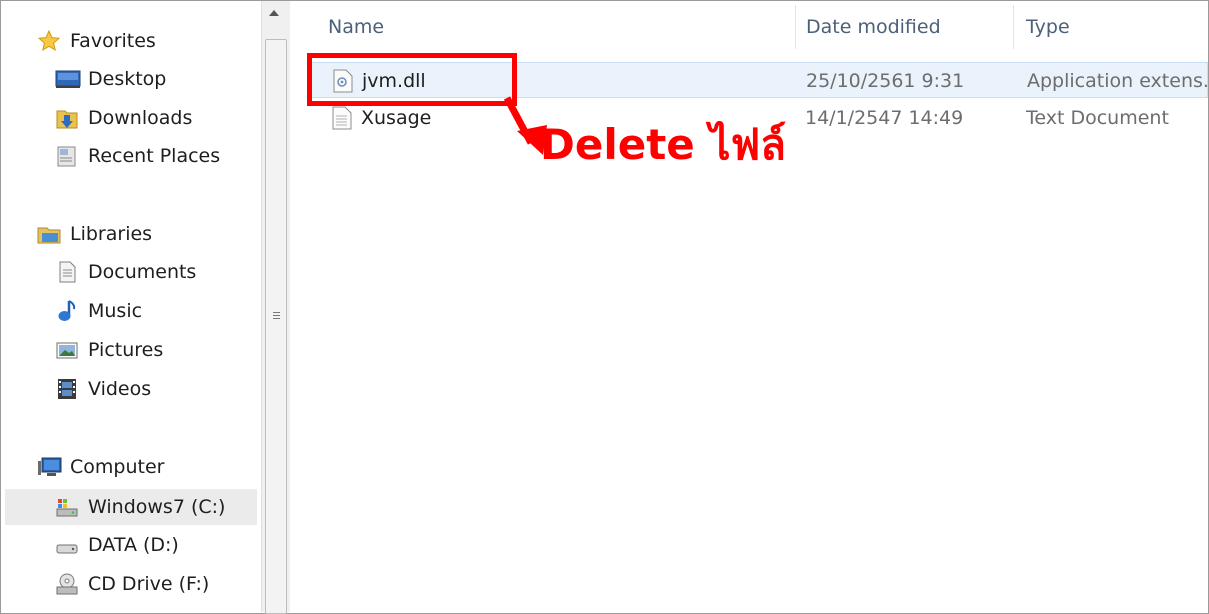  I want to click on file-type-cell: Application extens., so click(1118, 81).